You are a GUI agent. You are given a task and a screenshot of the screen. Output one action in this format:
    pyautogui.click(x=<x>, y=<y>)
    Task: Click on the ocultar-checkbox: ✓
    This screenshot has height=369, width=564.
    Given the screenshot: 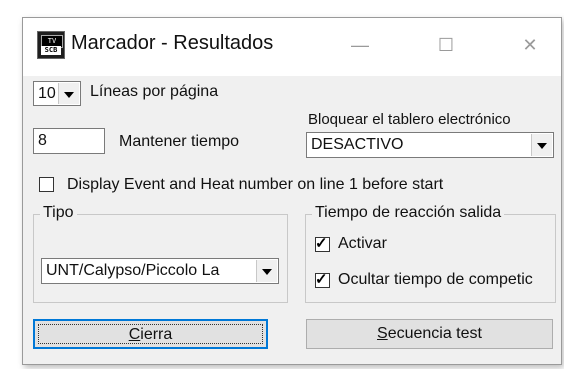 What is the action you would take?
    pyautogui.click(x=322, y=279)
    